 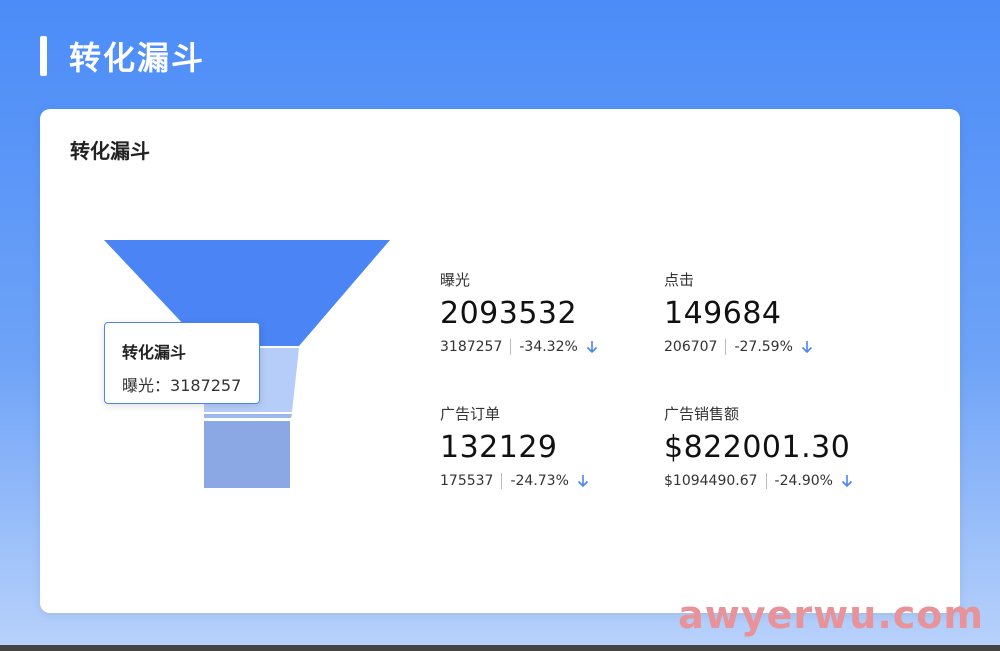 What do you see at coordinates (763, 347) in the screenshot?
I see `metric-change: -27.59%` at bounding box center [763, 347].